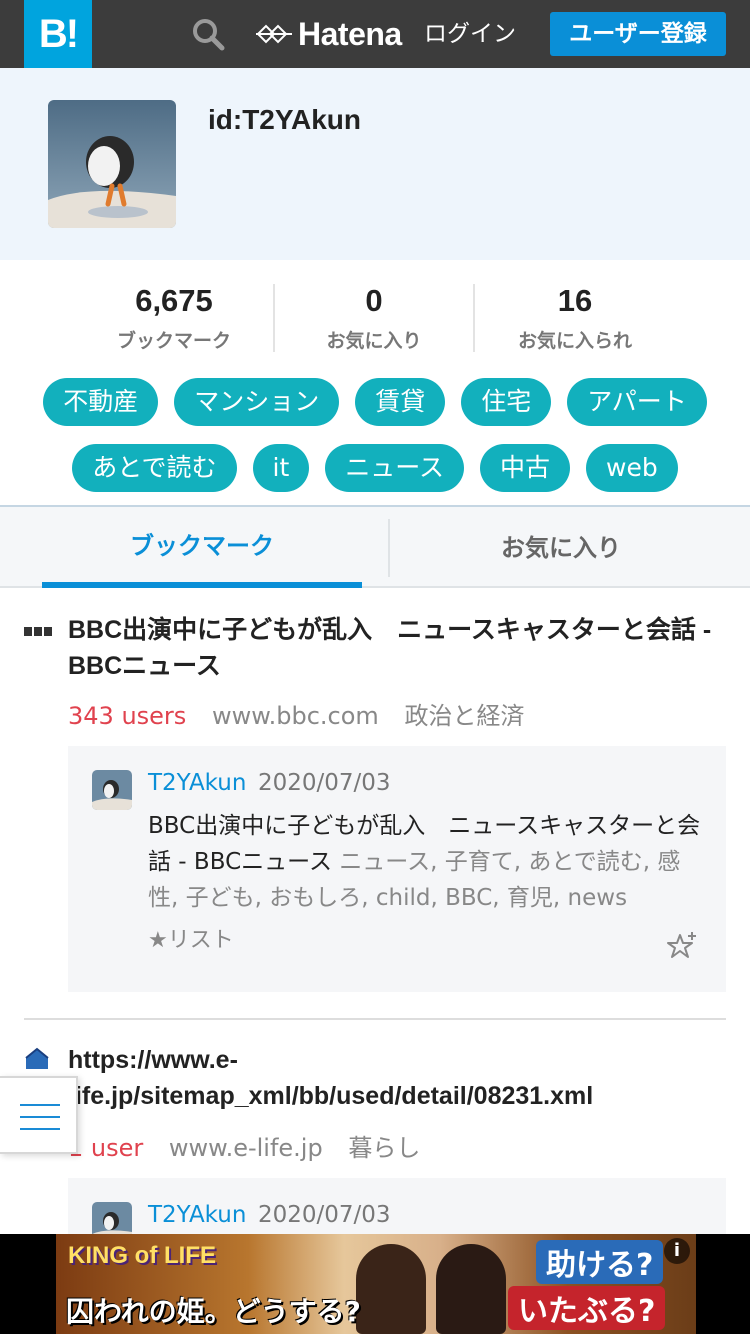  Describe the element at coordinates (174, 300) in the screenshot. I see `stat-value: 6,675` at that location.